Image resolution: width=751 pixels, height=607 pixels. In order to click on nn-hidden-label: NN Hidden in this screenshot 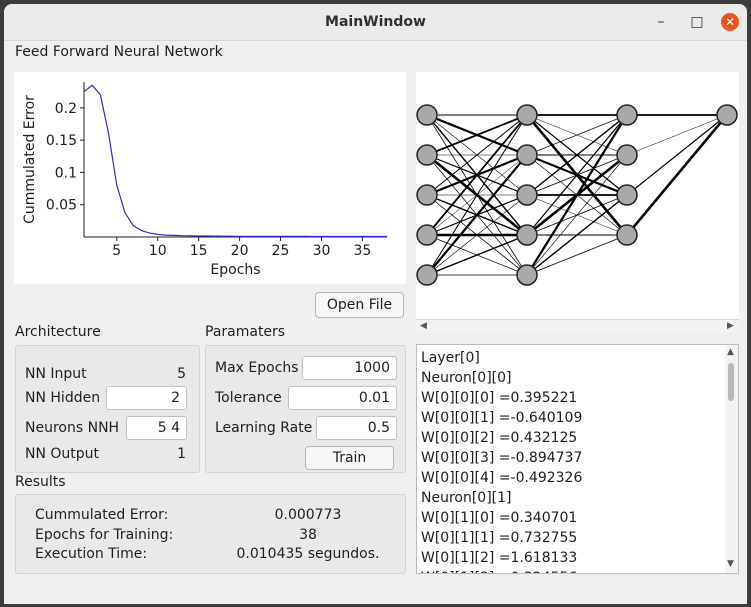, I will do `click(63, 398)`.